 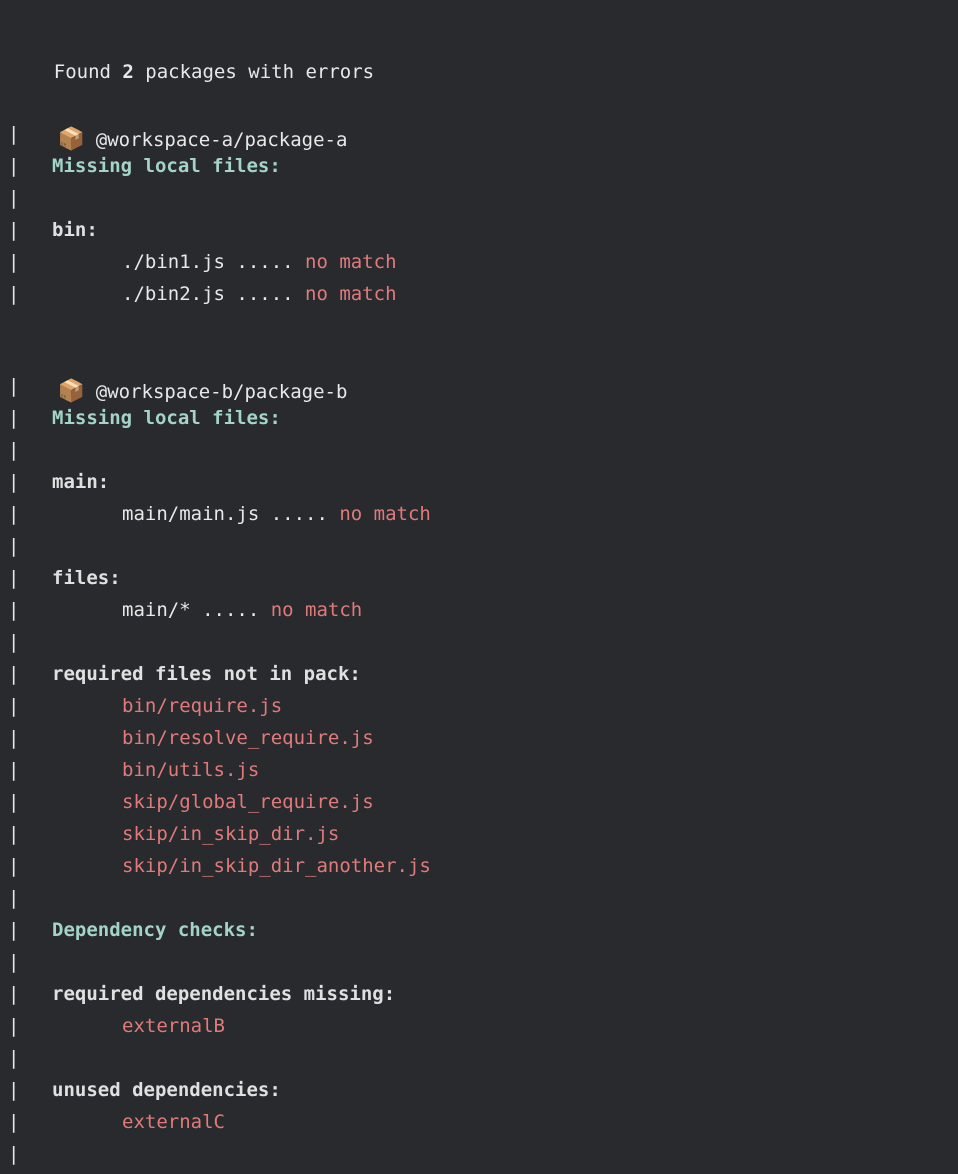 I want to click on file-path: ./bin2.js, so click(x=173, y=294).